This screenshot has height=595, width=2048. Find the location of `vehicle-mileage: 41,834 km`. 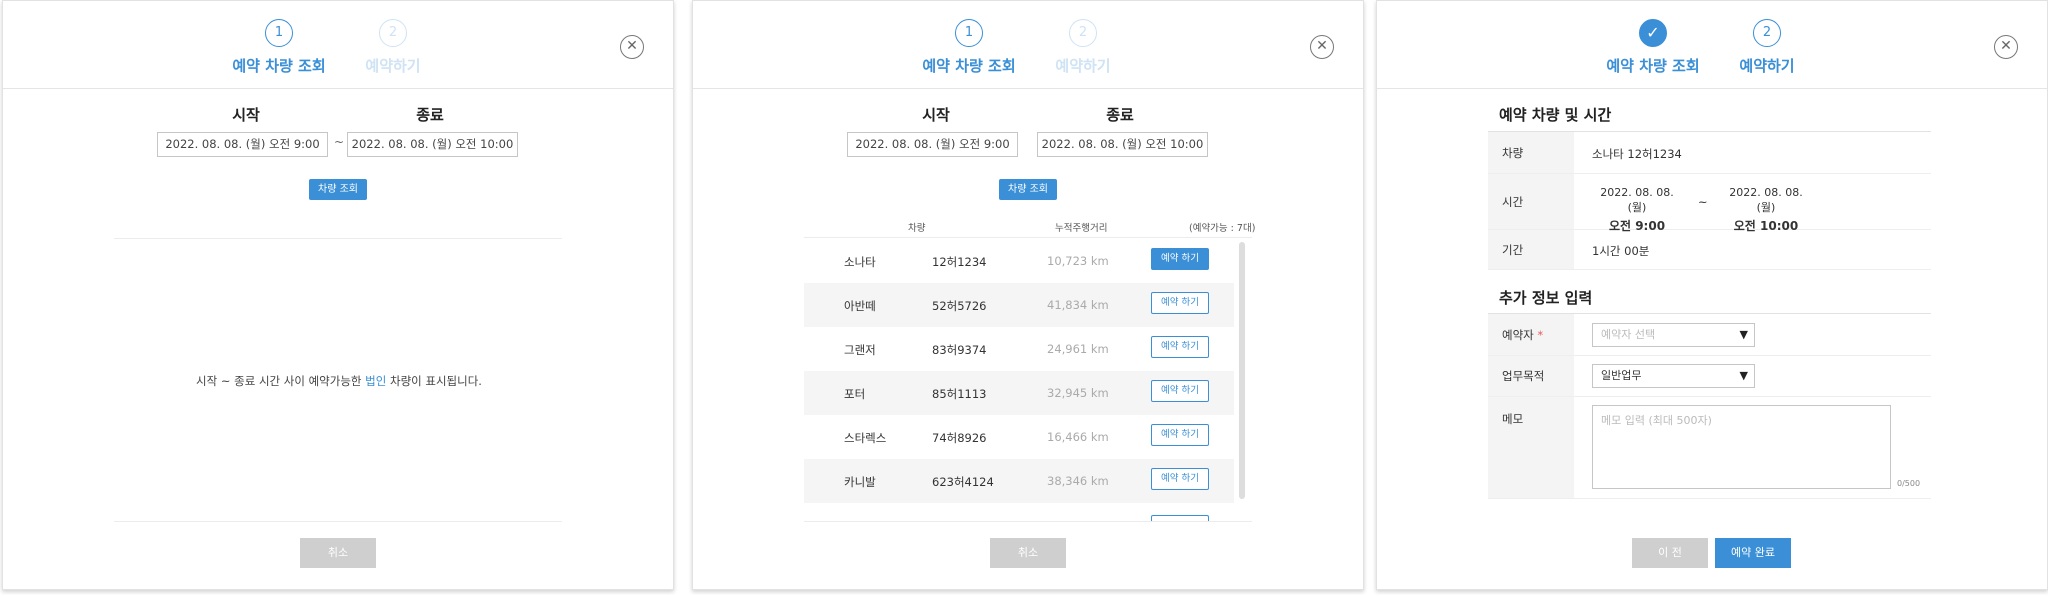

vehicle-mileage: 41,834 km is located at coordinates (1078, 305).